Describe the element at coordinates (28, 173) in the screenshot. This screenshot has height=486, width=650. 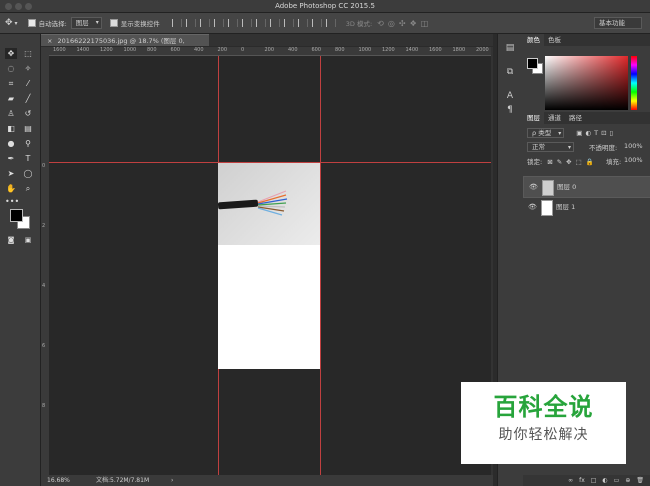
I see `ellipse-tool-icon: ◯` at that location.